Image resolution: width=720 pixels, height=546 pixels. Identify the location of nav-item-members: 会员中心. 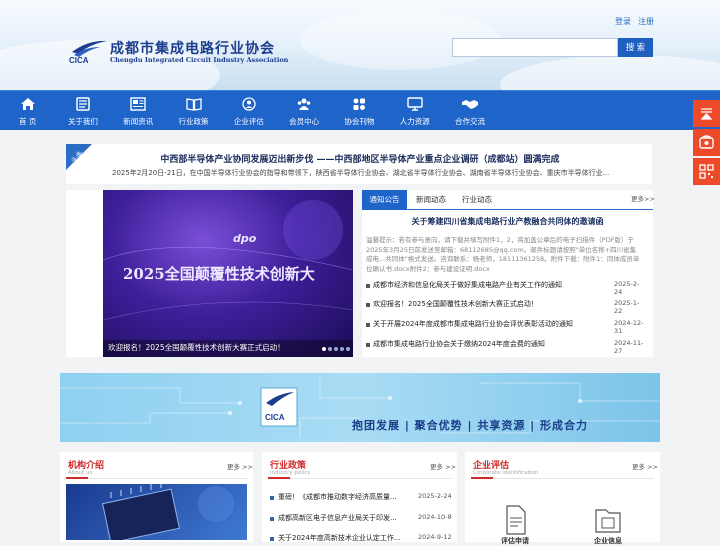
(303, 111).